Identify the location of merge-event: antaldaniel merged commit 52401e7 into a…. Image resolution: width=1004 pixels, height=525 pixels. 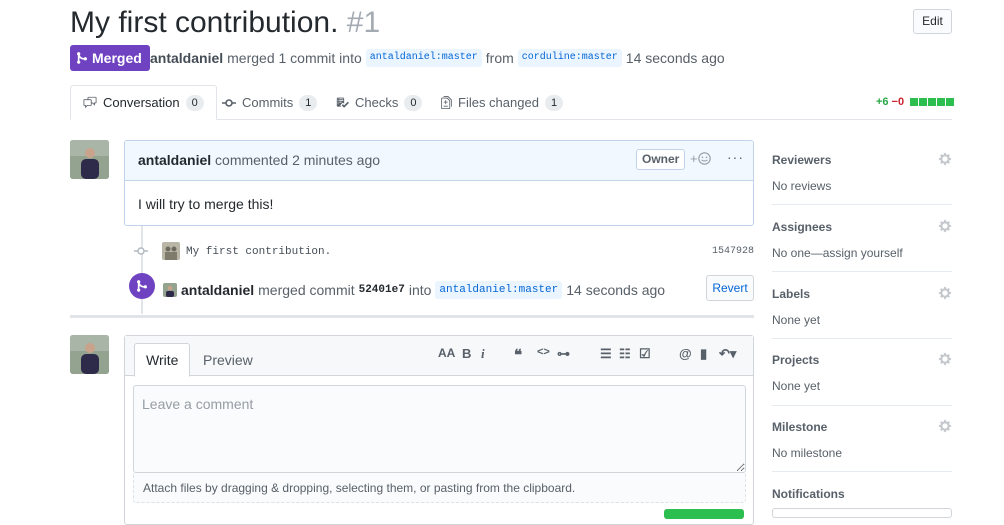
(414, 290).